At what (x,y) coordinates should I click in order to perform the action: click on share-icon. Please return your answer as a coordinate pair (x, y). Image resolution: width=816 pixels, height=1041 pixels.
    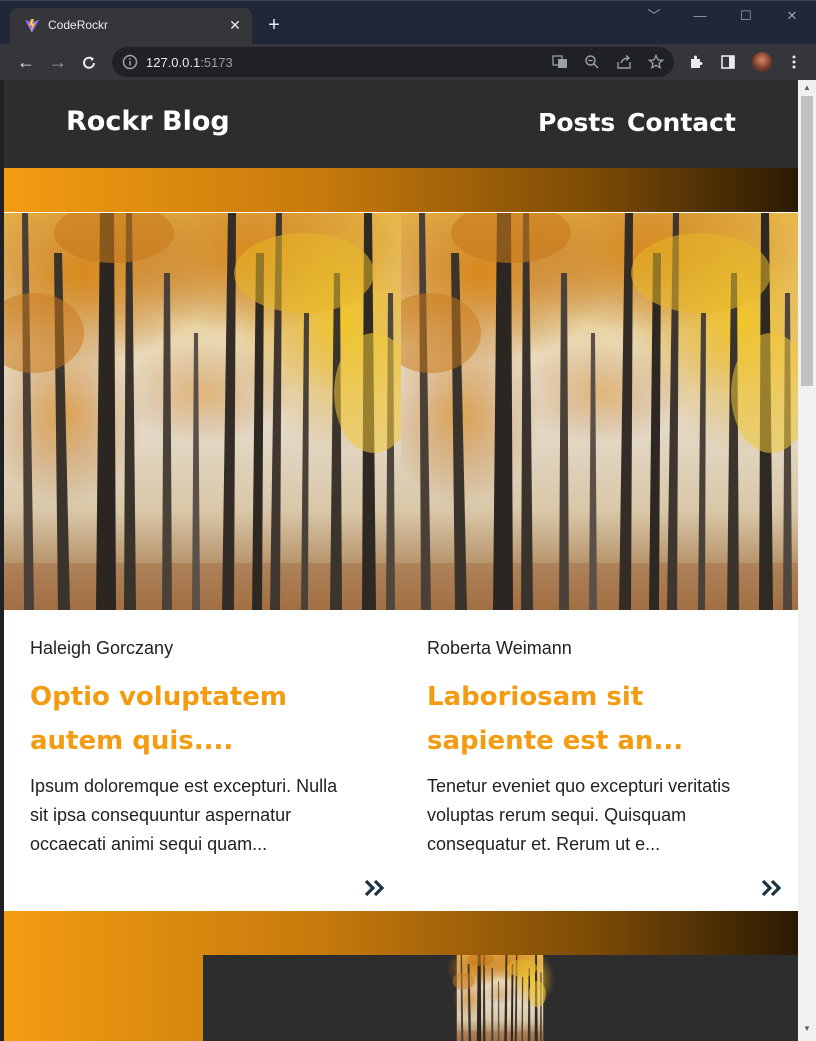
    Looking at the image, I should click on (624, 62).